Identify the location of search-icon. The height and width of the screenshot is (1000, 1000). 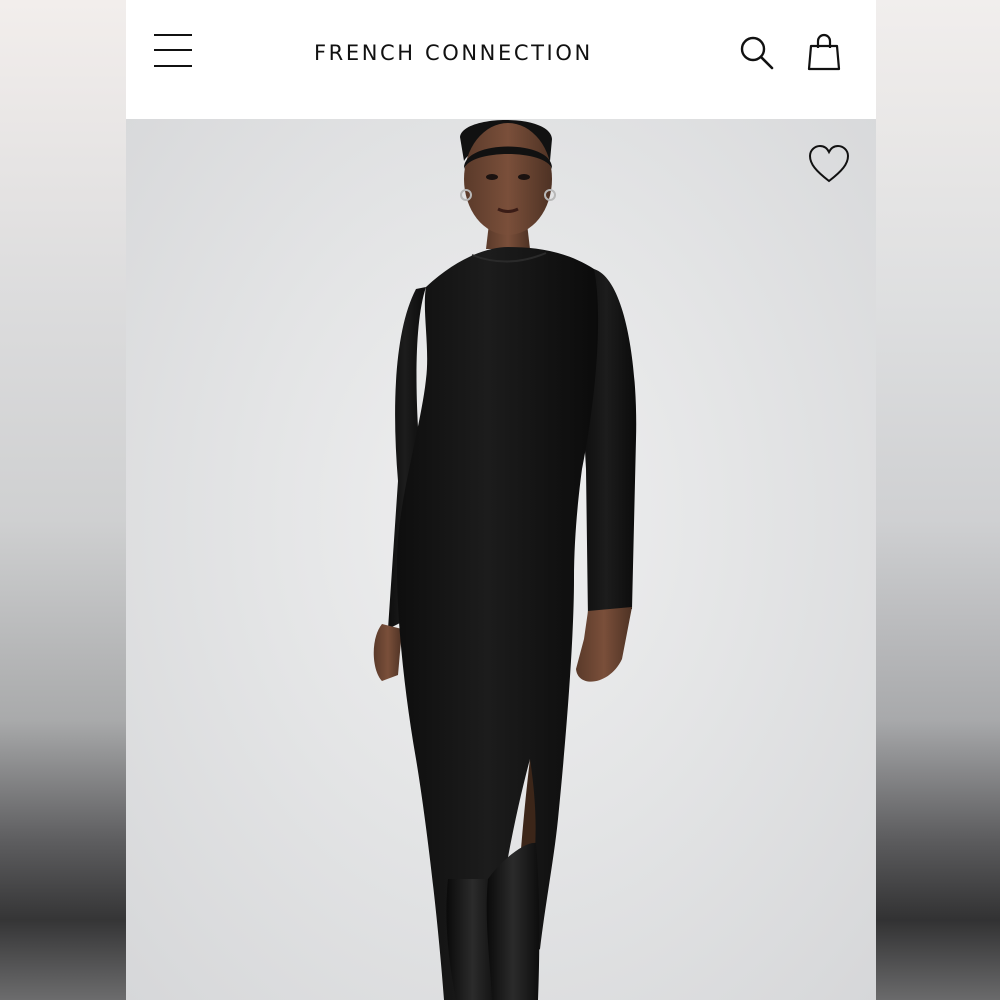
(757, 53).